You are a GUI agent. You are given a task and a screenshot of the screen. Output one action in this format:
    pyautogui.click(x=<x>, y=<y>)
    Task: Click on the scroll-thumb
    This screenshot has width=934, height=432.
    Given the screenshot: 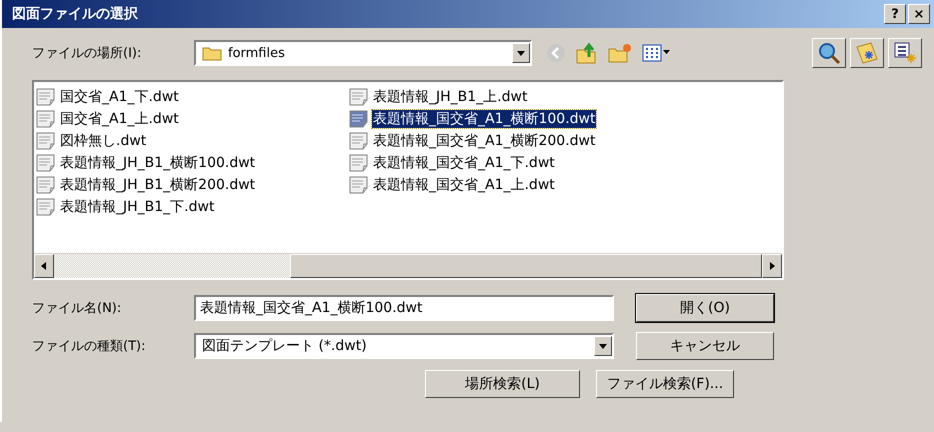 What is the action you would take?
    pyautogui.click(x=526, y=266)
    